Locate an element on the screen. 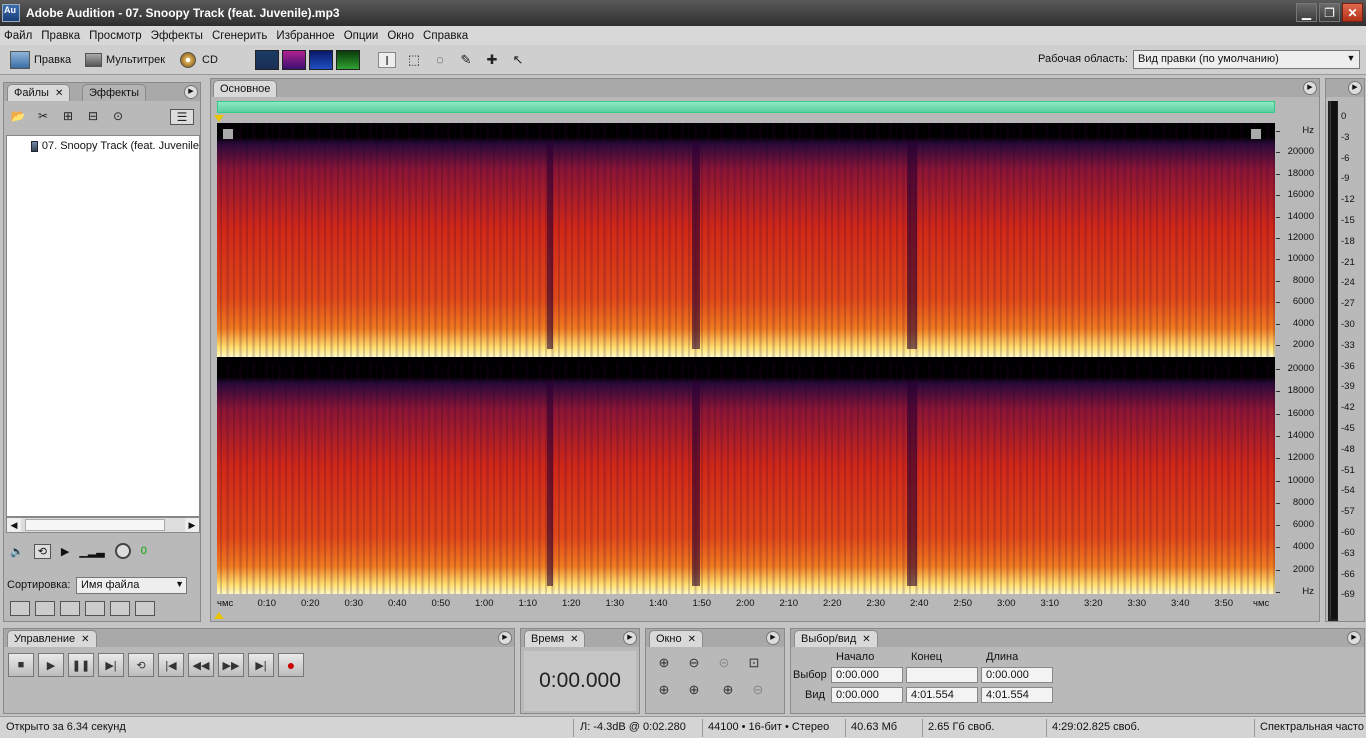 The height and width of the screenshot is (738, 1366). close-file-icon: ✂ is located at coordinates (43, 117).